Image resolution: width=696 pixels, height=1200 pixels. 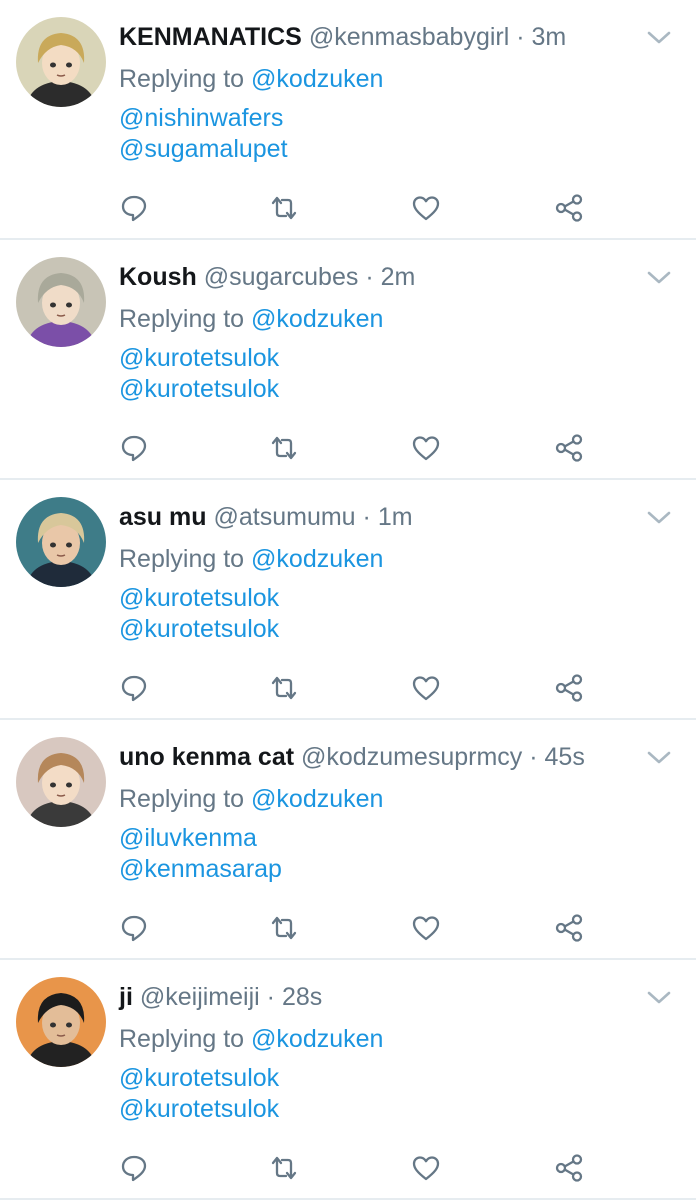 I want to click on tweet-header: uno kenma cat @kodzumesuprmcy · 45s, so click(x=377, y=757).